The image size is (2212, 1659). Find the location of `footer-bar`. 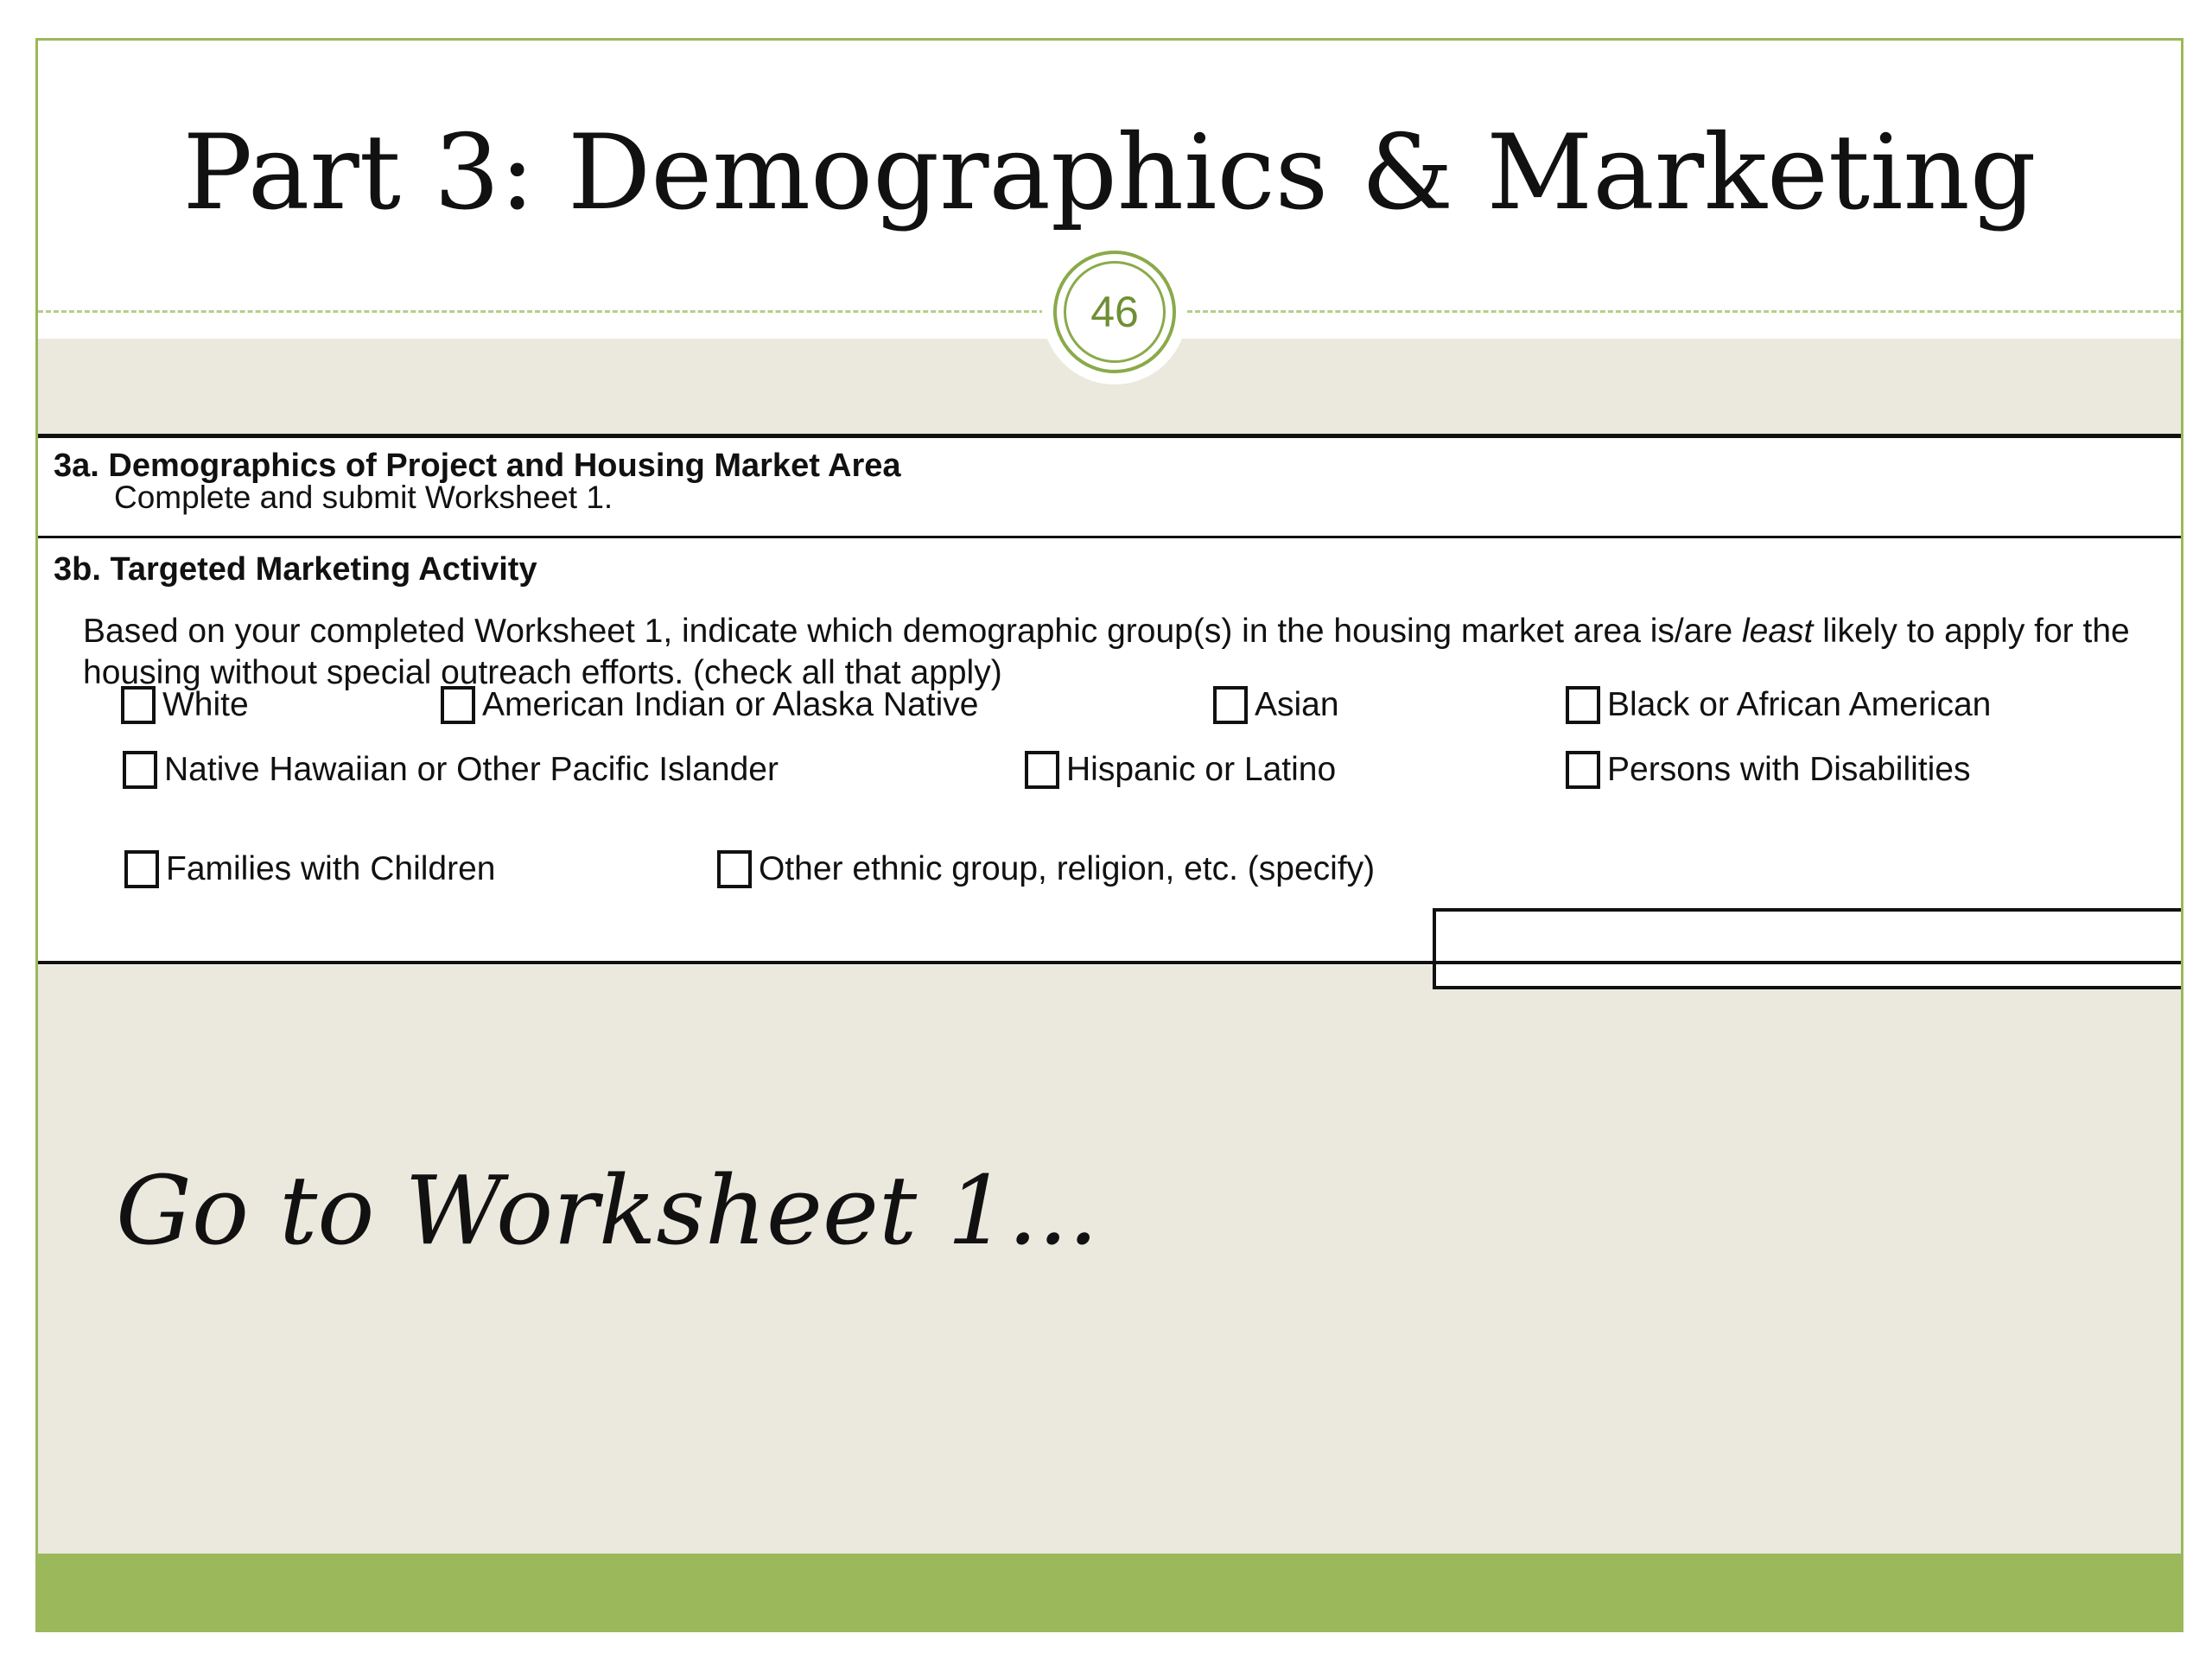

footer-bar is located at coordinates (1109, 1592).